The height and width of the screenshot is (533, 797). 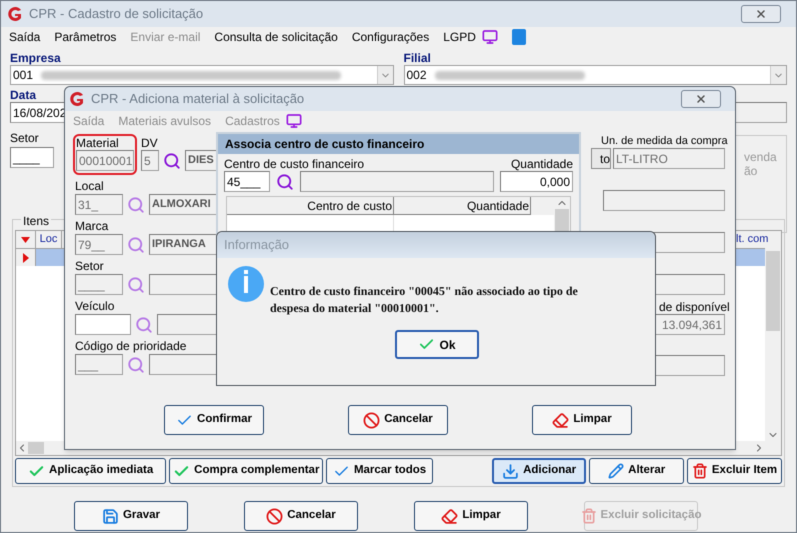 I want to click on menu-item: Saída, so click(x=24, y=37).